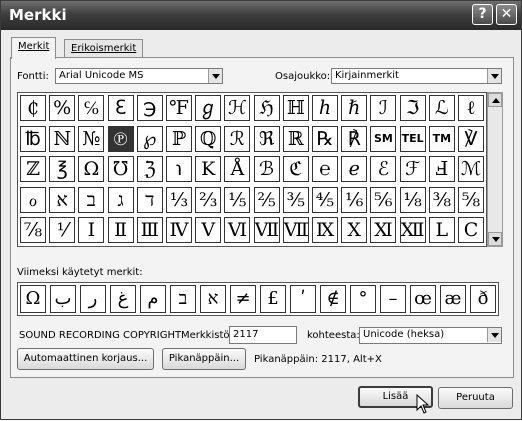 The image size is (522, 421). What do you see at coordinates (266, 138) in the screenshot?
I see `symbol-cell: ℜ` at bounding box center [266, 138].